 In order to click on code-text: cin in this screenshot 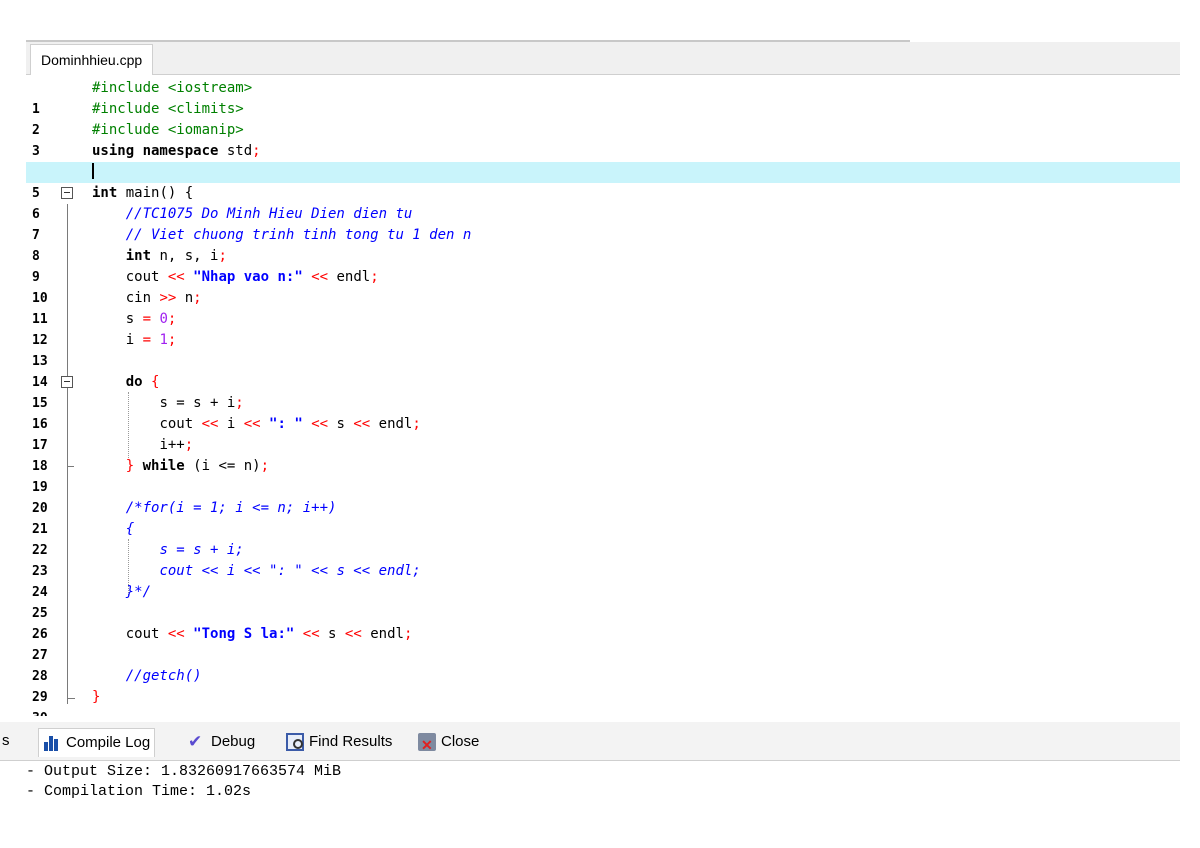, I will do `click(142, 298)`.